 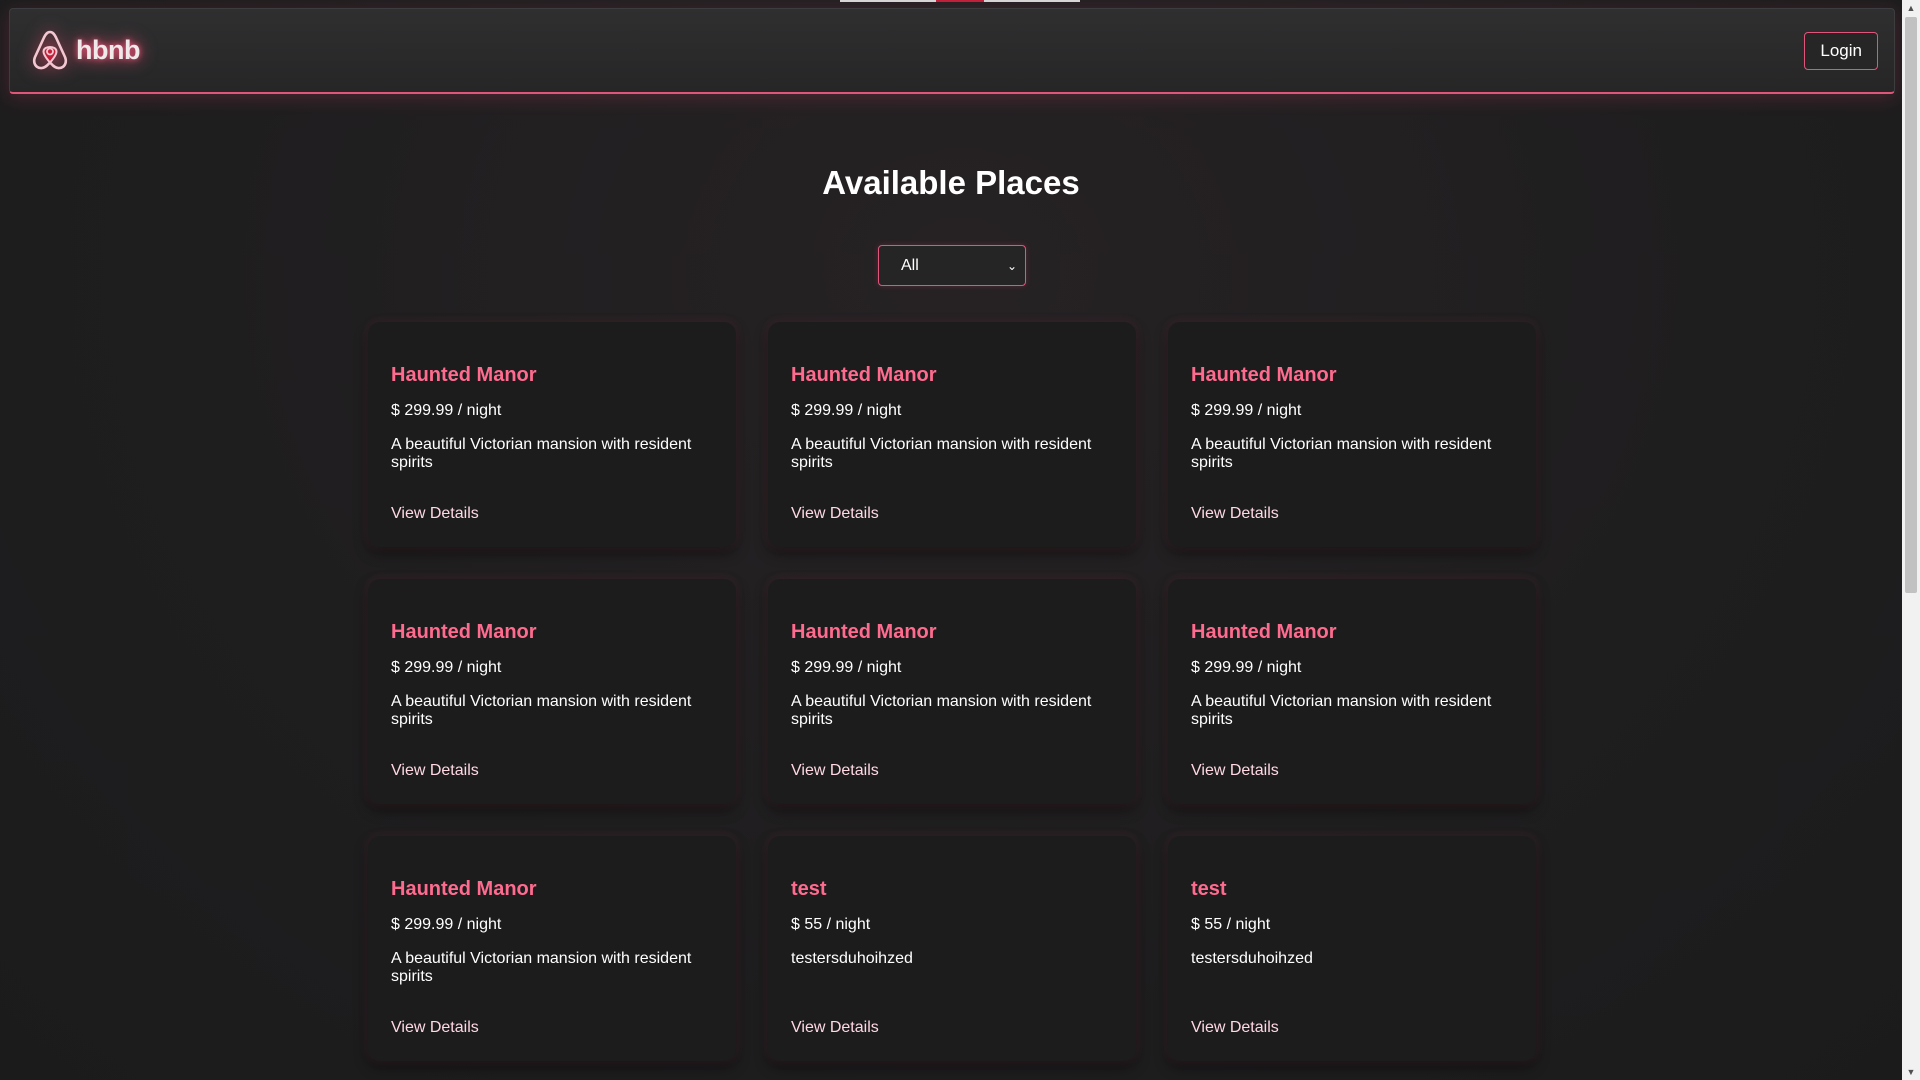 What do you see at coordinates (108, 50) in the screenshot?
I see `logo-text: hbnb` at bounding box center [108, 50].